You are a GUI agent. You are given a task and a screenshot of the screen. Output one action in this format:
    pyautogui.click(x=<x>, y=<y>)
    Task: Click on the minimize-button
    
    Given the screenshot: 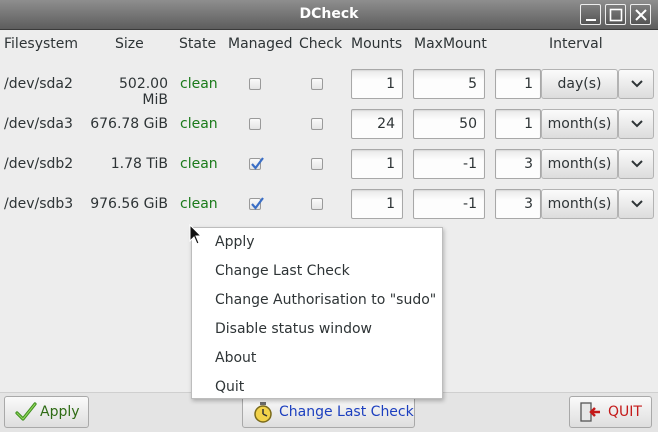 What is the action you would take?
    pyautogui.click(x=590, y=14)
    